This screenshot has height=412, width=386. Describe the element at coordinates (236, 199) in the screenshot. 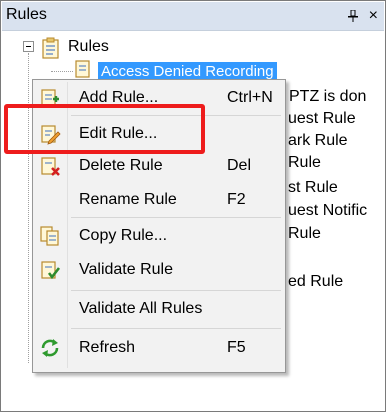

I see `menu-item-shortcut: F2` at that location.